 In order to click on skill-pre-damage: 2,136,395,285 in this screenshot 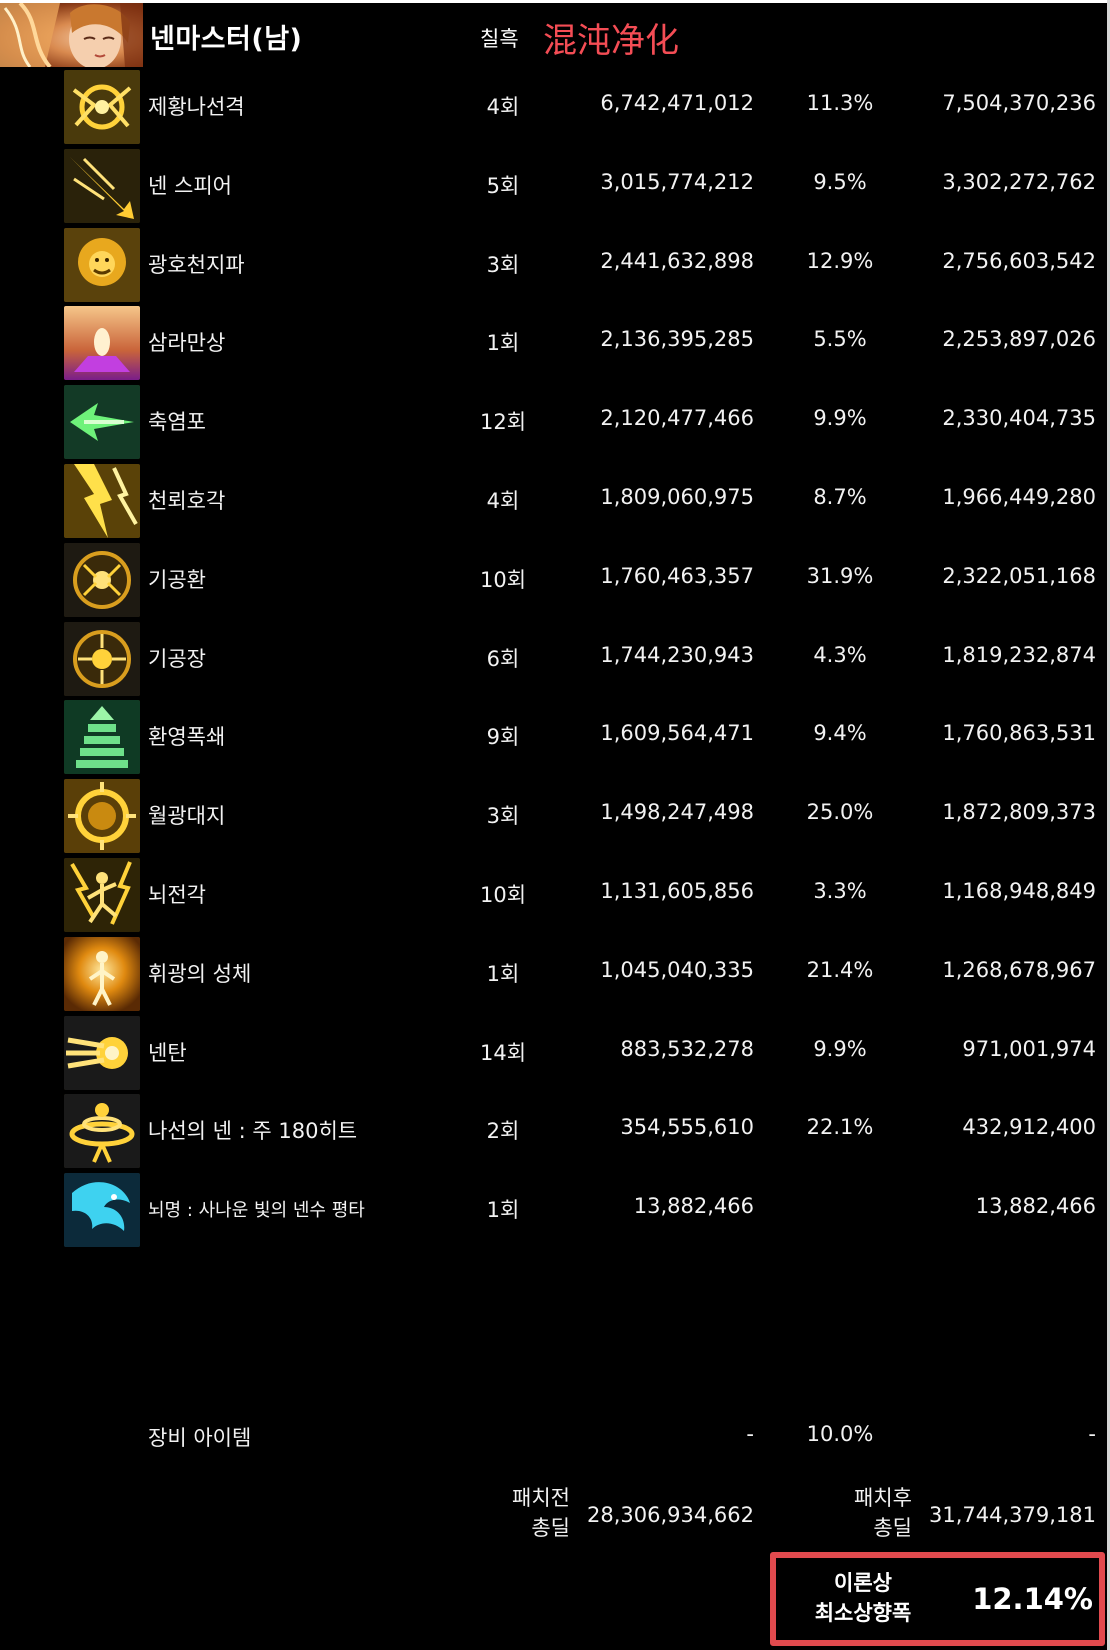, I will do `click(677, 339)`.